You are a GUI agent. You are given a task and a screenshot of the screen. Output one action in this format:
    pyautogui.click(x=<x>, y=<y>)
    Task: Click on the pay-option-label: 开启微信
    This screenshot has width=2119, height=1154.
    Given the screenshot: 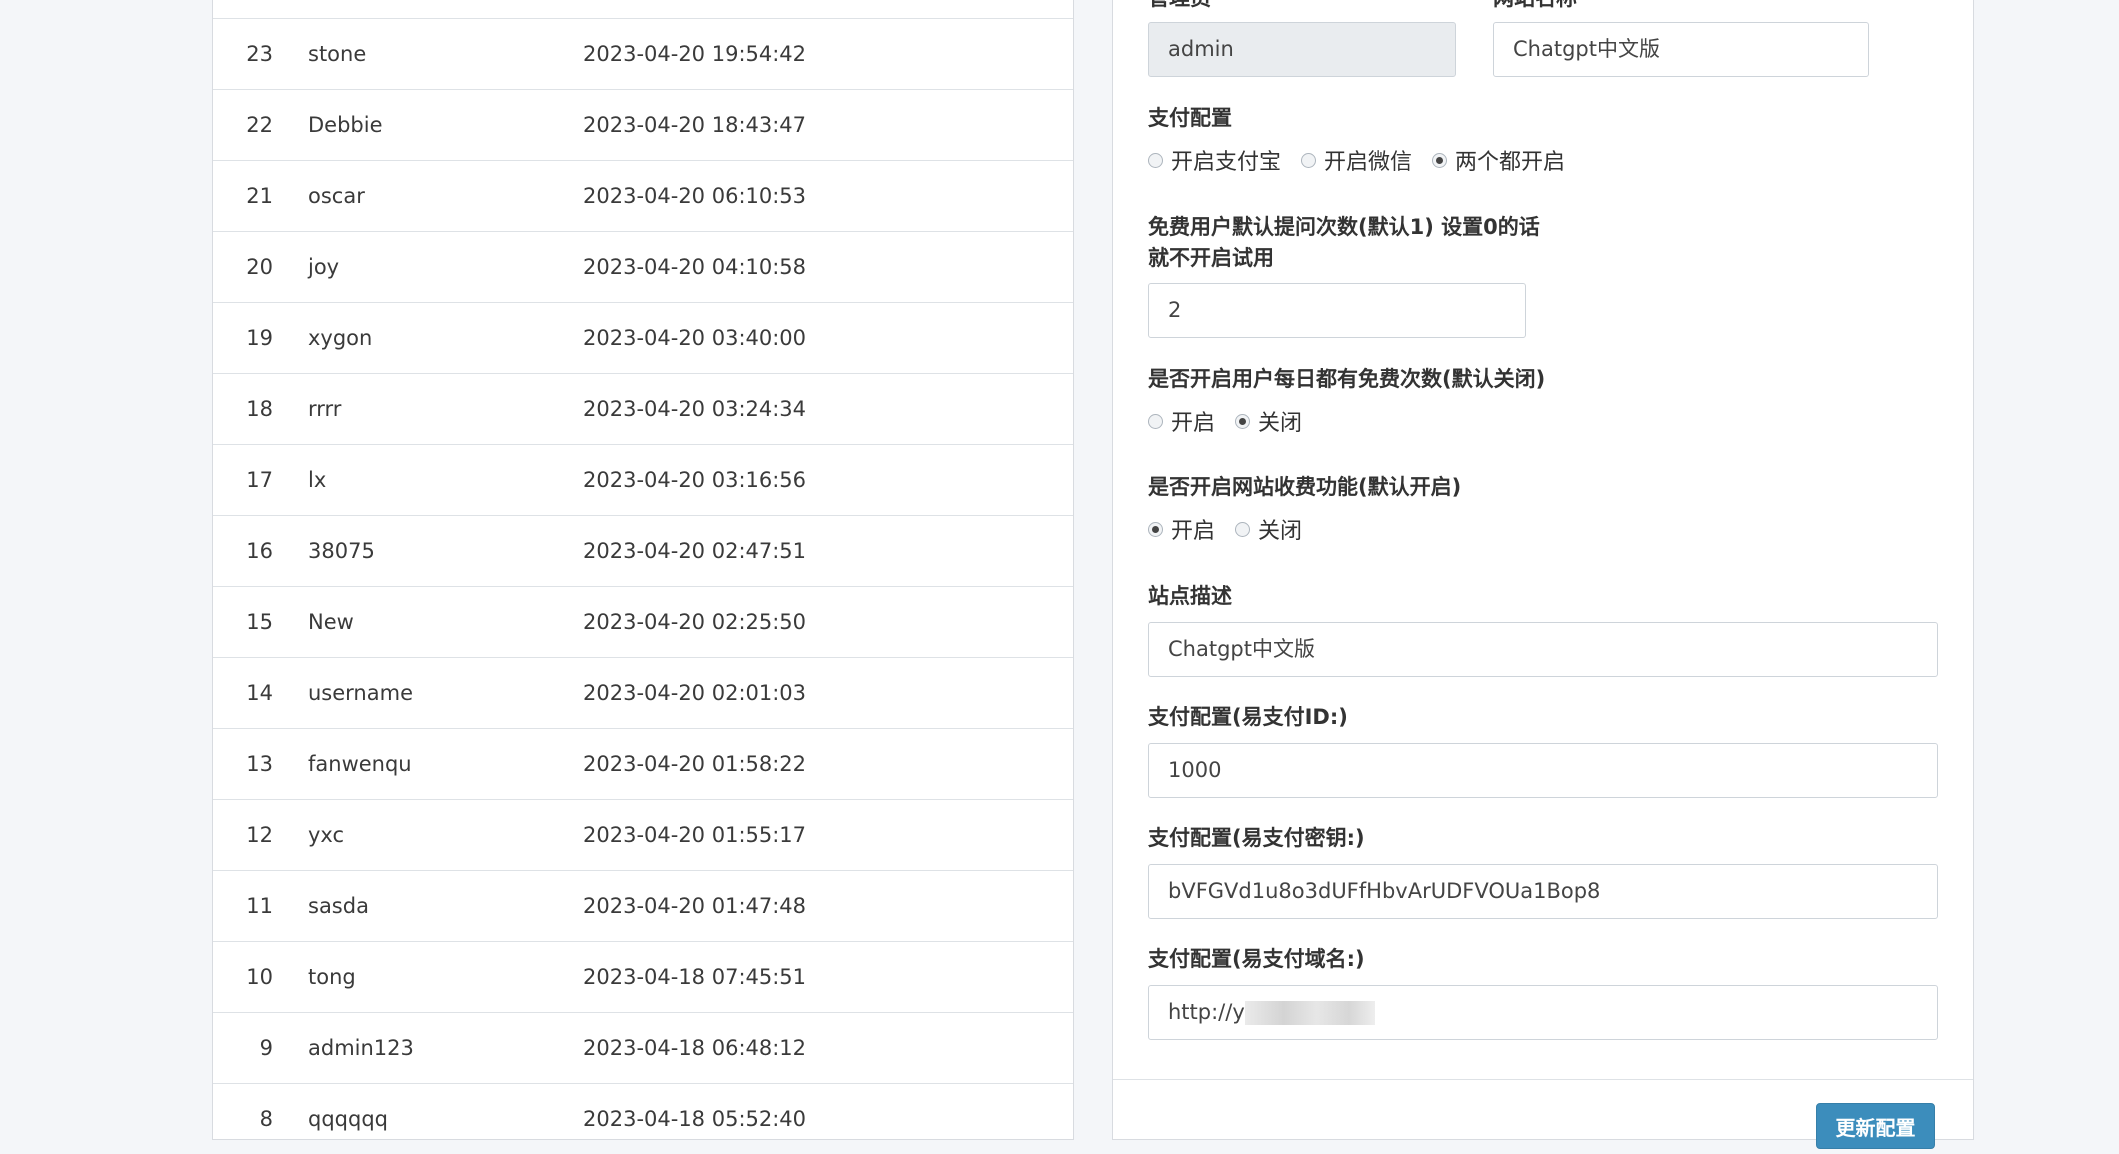 What is the action you would take?
    pyautogui.click(x=1368, y=162)
    